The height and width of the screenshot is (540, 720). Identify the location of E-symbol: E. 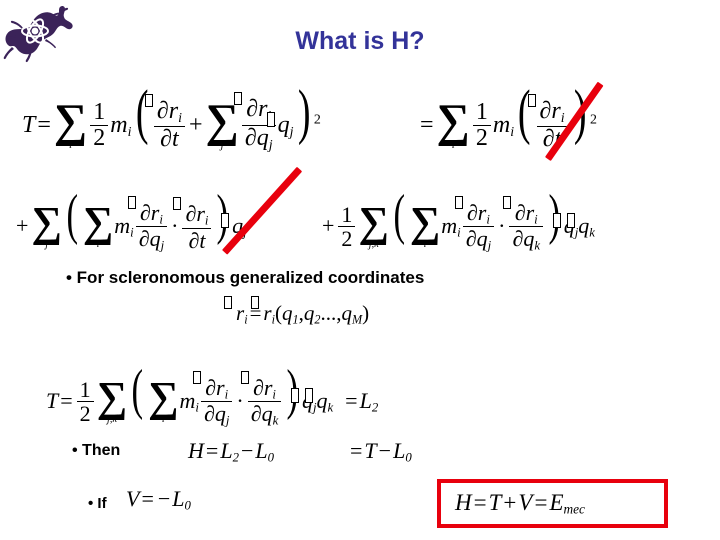
(556, 502).